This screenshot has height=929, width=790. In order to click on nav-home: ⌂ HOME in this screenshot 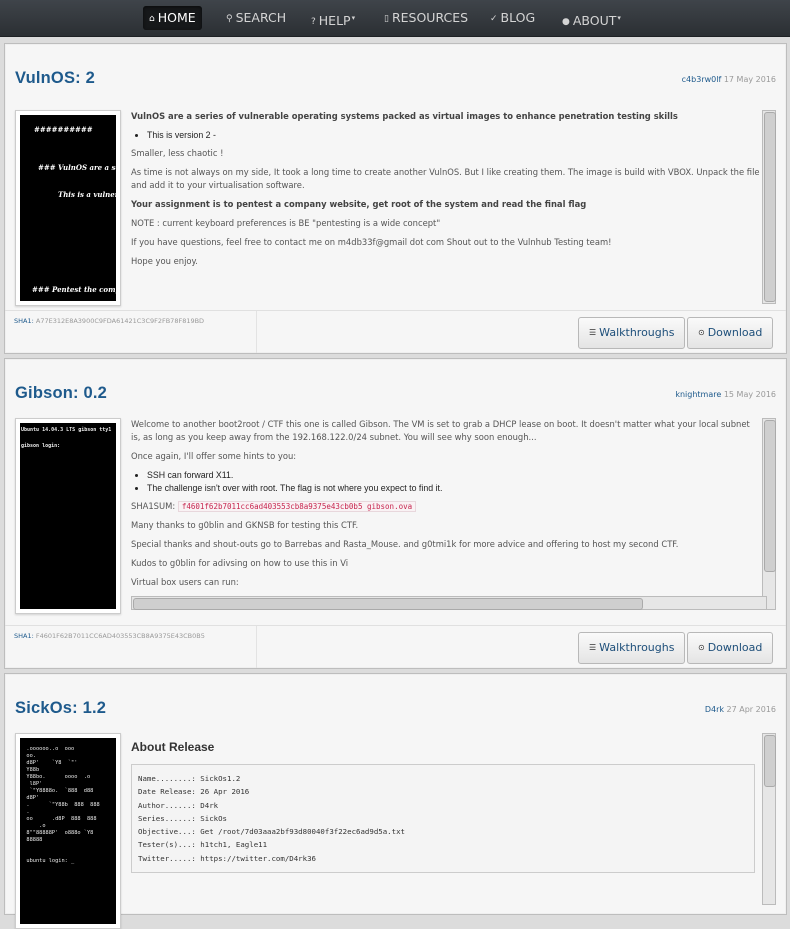, I will do `click(172, 18)`.